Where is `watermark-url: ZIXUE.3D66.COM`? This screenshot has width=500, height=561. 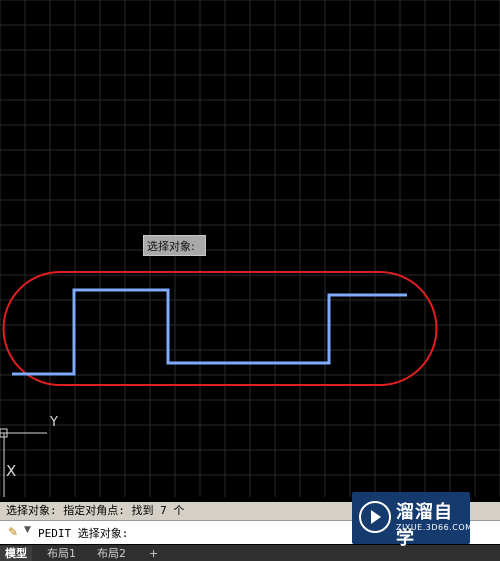
watermark-url: ZIXUE.3D66.COM is located at coordinates (434, 527).